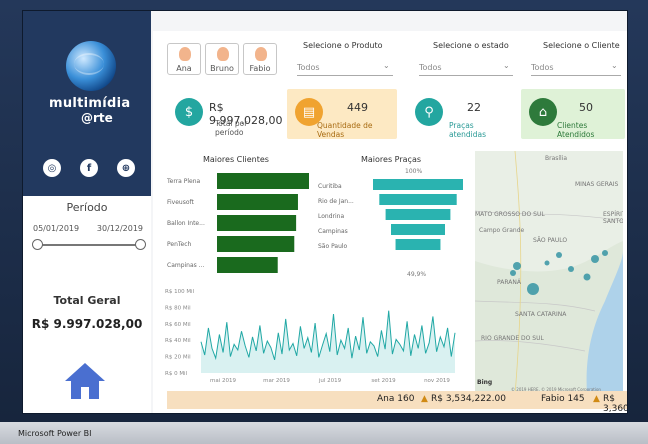 This screenshot has height=444, width=648. I want to click on map-label: SANTA CATARINA, so click(541, 314).